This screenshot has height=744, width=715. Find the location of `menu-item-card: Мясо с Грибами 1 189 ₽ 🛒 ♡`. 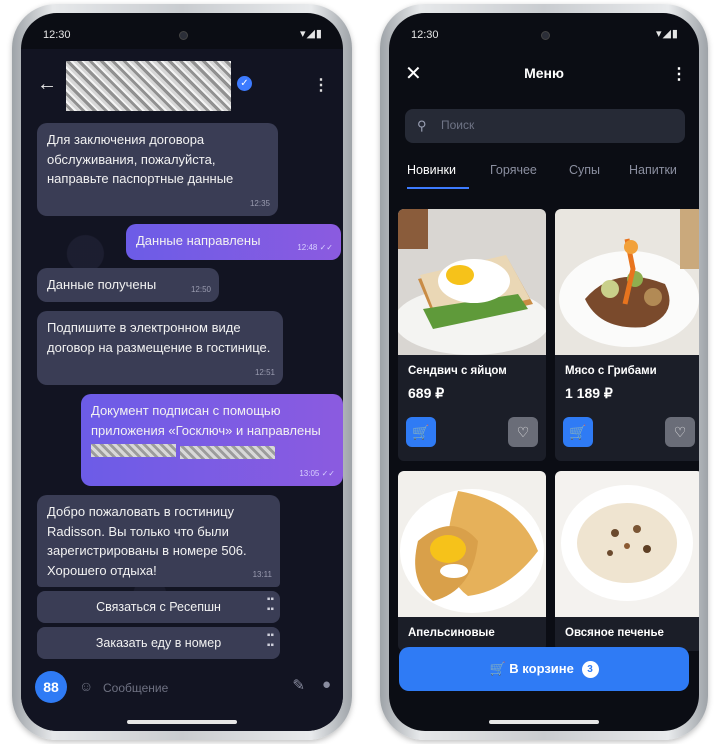

menu-item-card: Мясо с Грибами 1 189 ₽ 🛒 ♡ is located at coordinates (627, 335).